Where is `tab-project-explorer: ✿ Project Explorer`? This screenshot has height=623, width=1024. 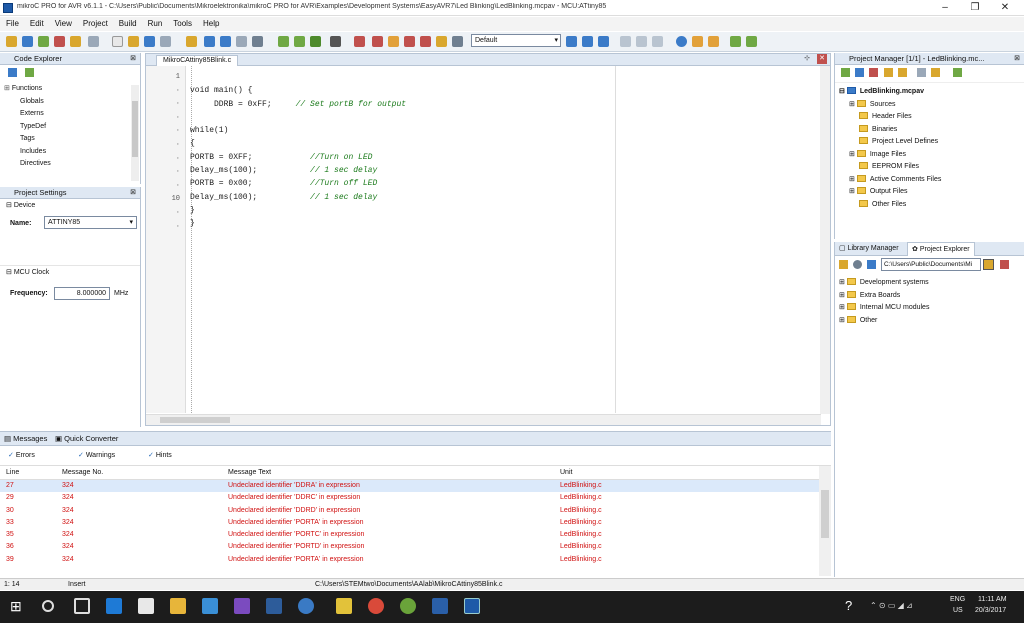
tab-project-explorer: ✿ Project Explorer is located at coordinates (941, 249).